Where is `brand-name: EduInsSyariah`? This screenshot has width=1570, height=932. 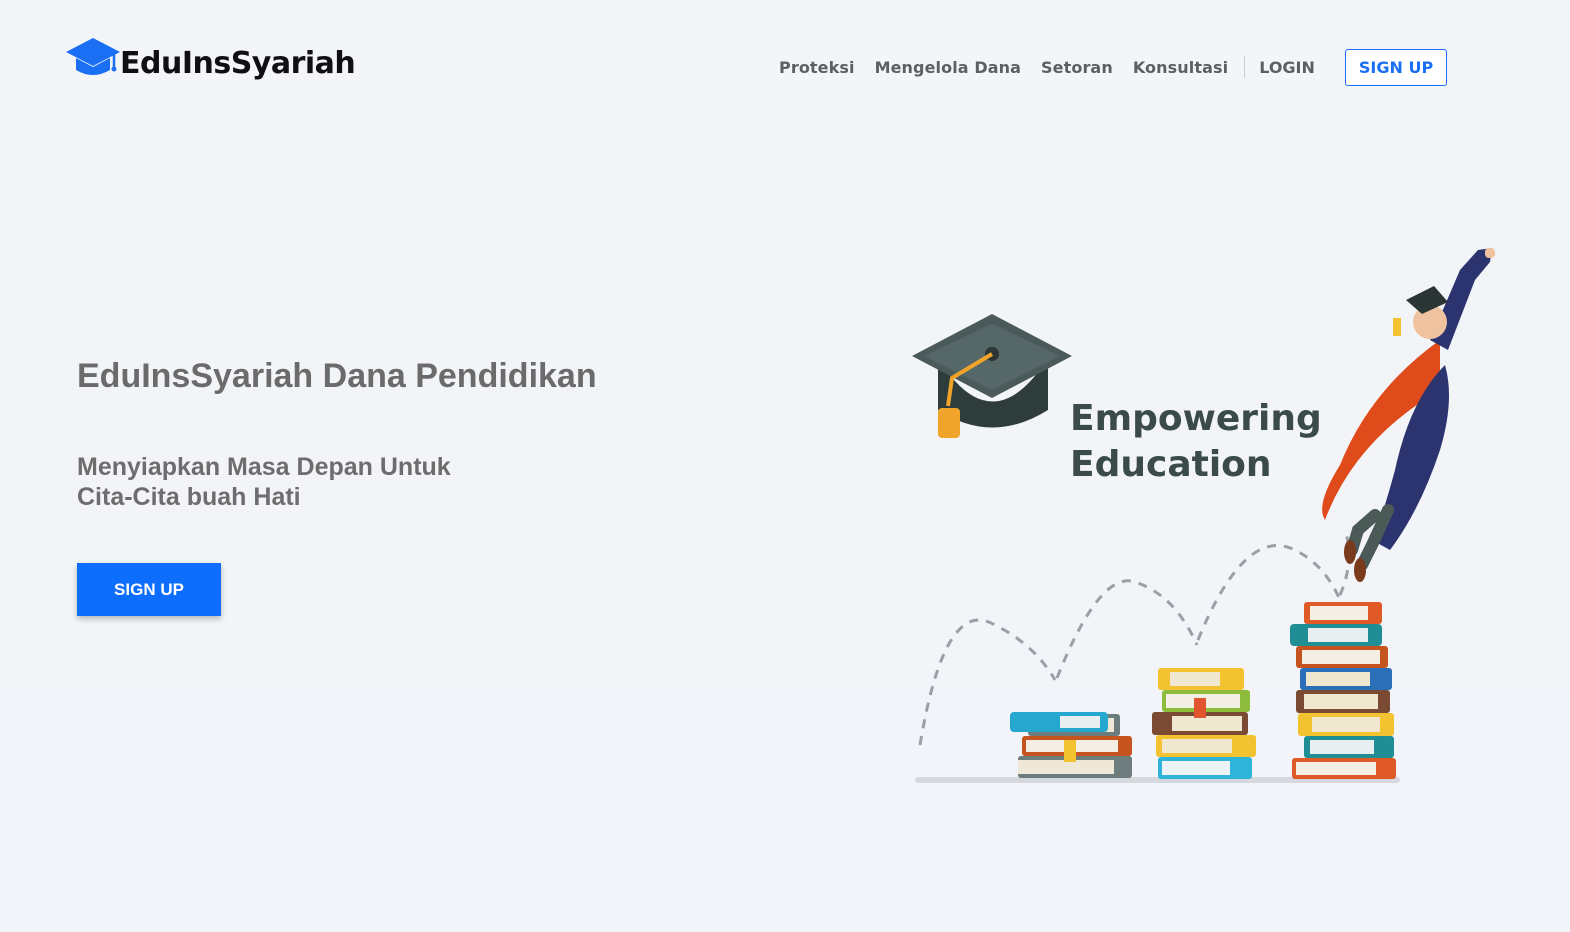 brand-name: EduInsSyariah is located at coordinates (238, 63).